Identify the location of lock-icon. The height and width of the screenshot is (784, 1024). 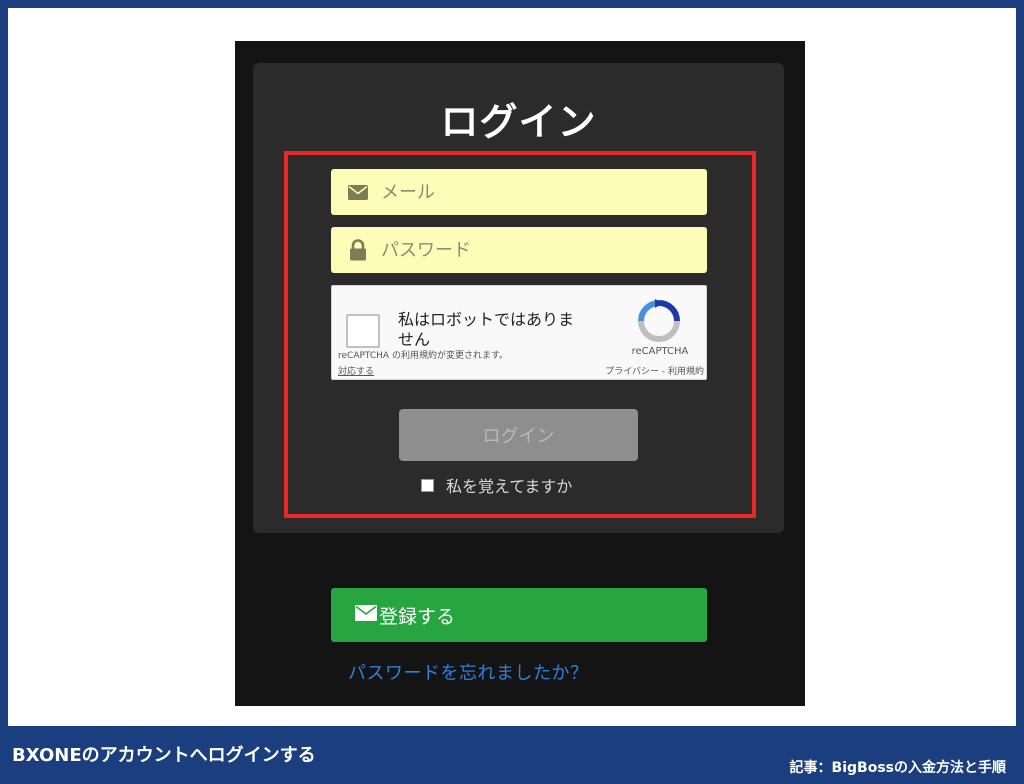
(358, 250).